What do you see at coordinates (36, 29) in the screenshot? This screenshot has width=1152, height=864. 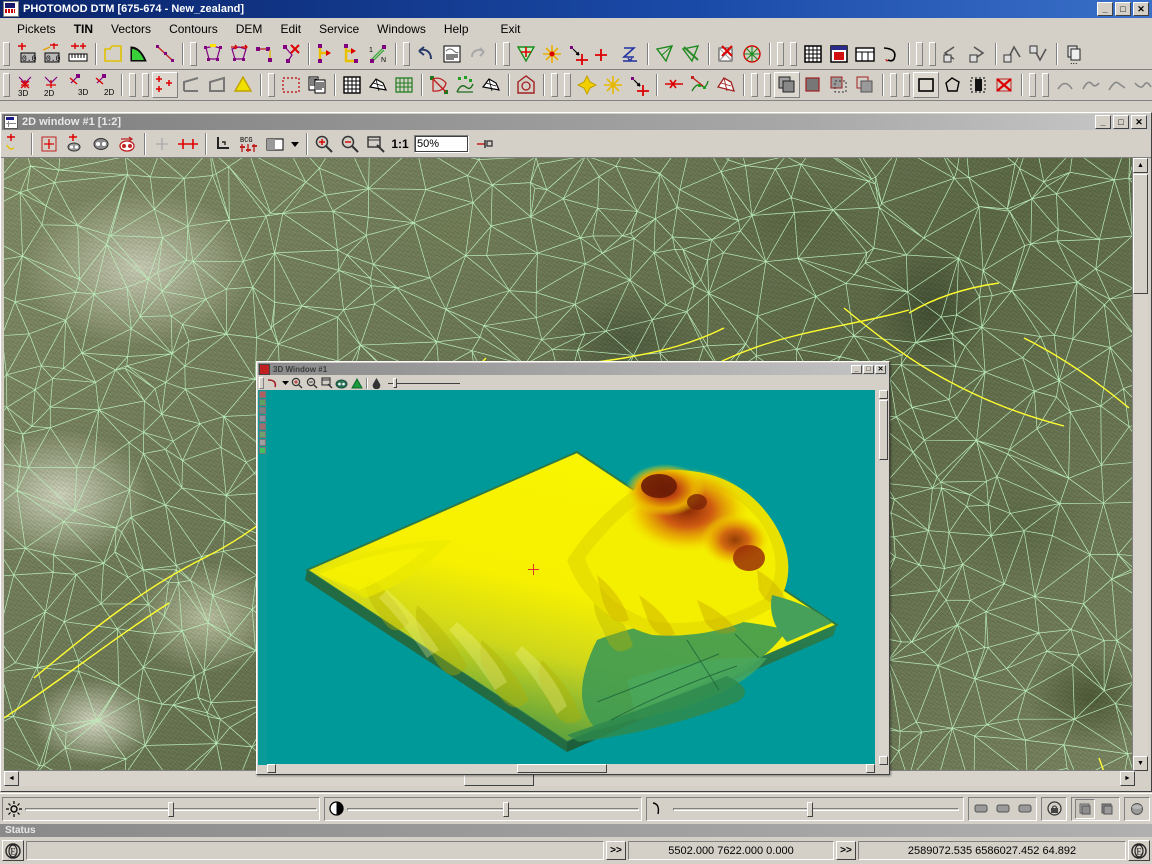 I see `menu-pickets: Pickets` at bounding box center [36, 29].